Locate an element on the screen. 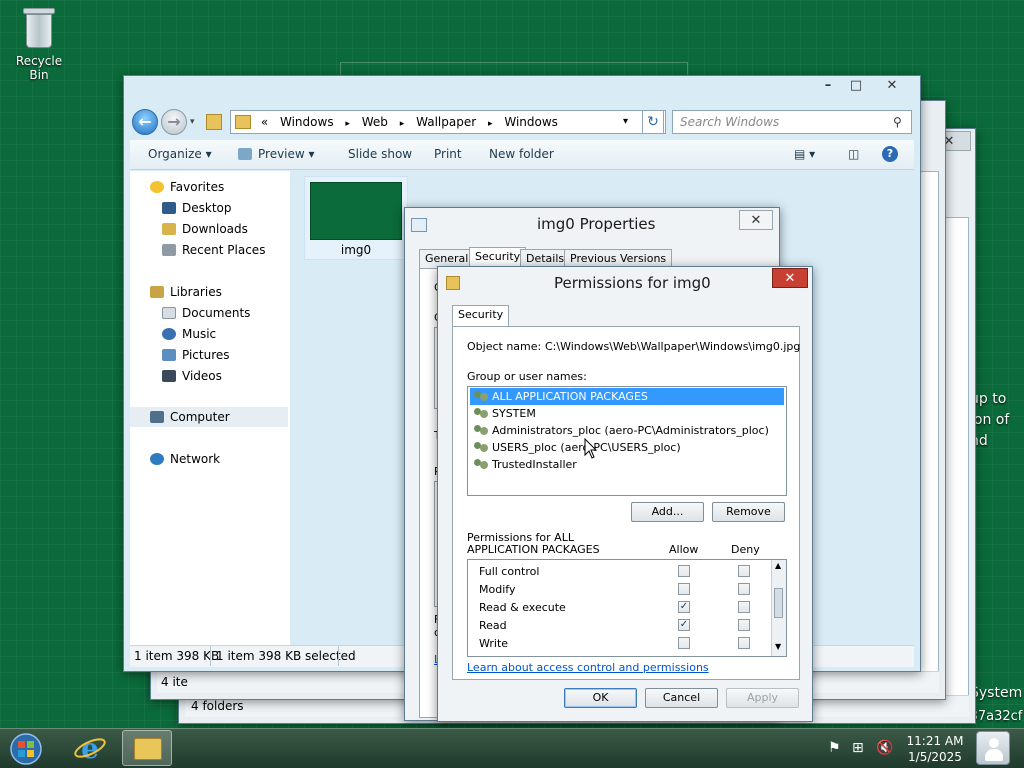 Image resolution: width=1024 pixels, height=768 pixels. permission-name: Write is located at coordinates (494, 643).